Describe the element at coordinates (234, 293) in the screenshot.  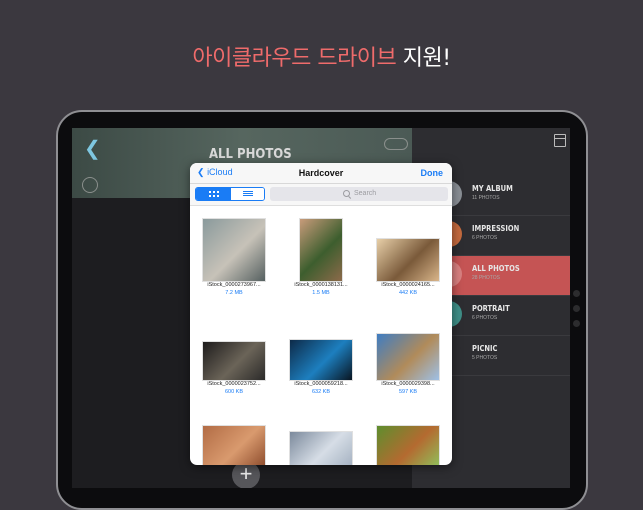
I see `file-size: 7.2 MB` at that location.